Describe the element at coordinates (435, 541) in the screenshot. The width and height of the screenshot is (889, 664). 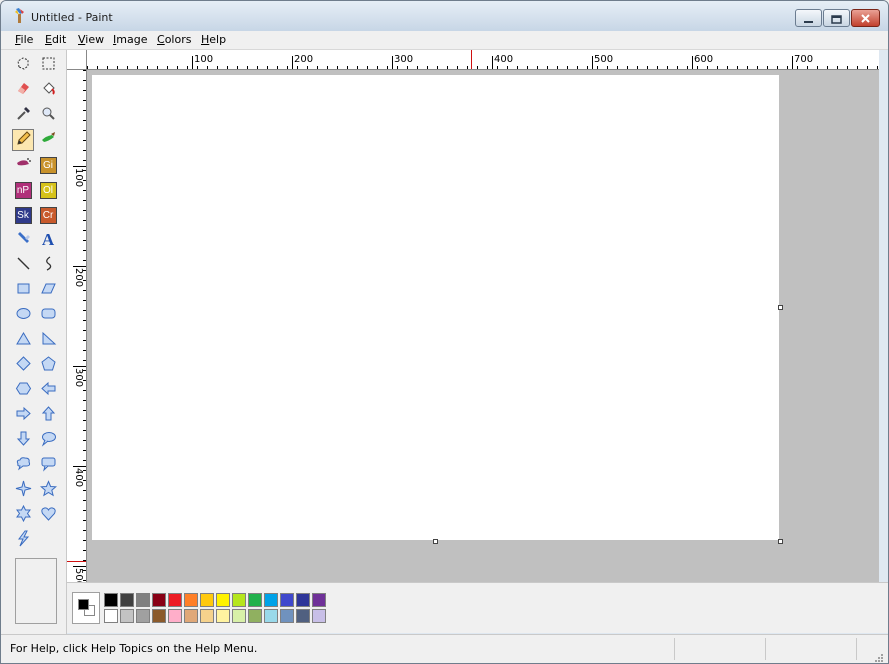
I see `resize-handle-bottom` at that location.